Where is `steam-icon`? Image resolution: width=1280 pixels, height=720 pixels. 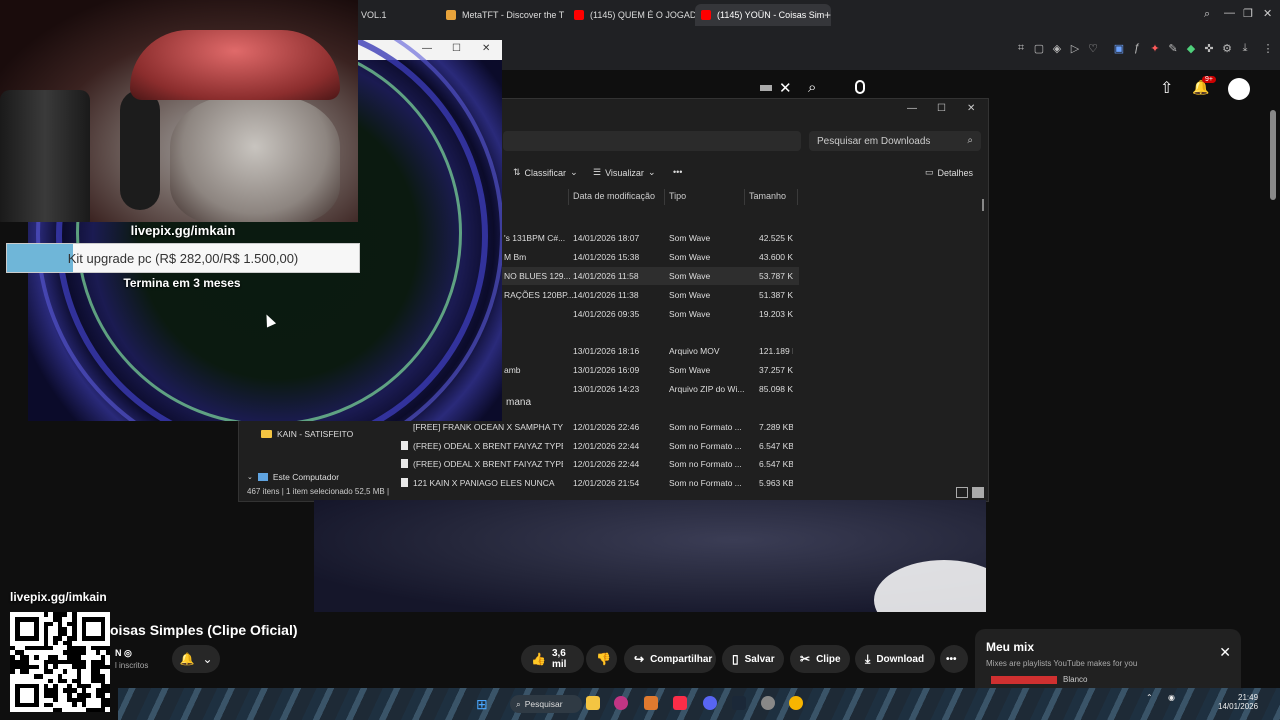 steam-icon is located at coordinates (739, 703).